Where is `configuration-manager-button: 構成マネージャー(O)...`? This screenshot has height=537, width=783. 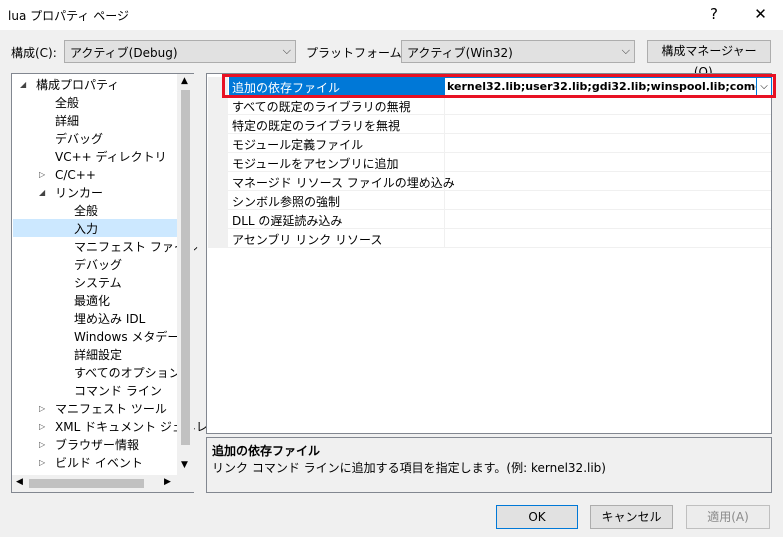 configuration-manager-button: 構成マネージャー(O)... is located at coordinates (709, 59).